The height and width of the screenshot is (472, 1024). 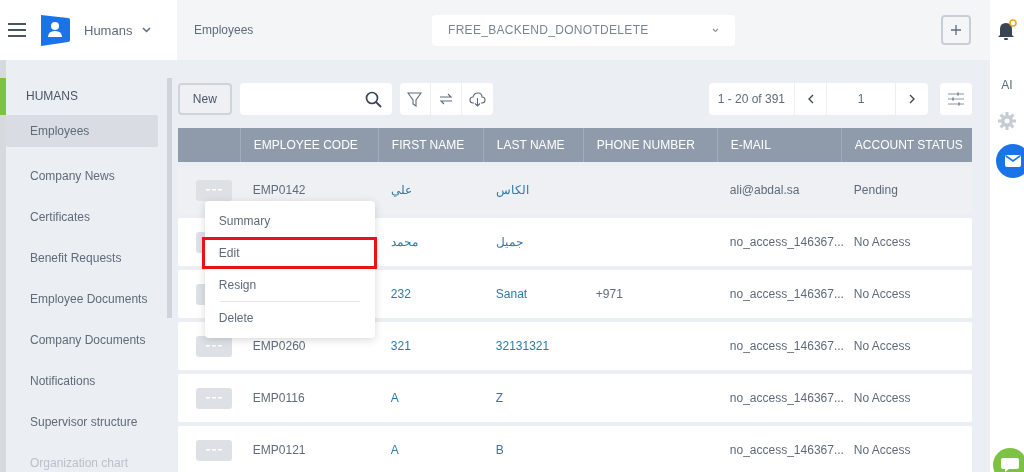 What do you see at coordinates (400, 346) in the screenshot?
I see `table-cell: 321` at bounding box center [400, 346].